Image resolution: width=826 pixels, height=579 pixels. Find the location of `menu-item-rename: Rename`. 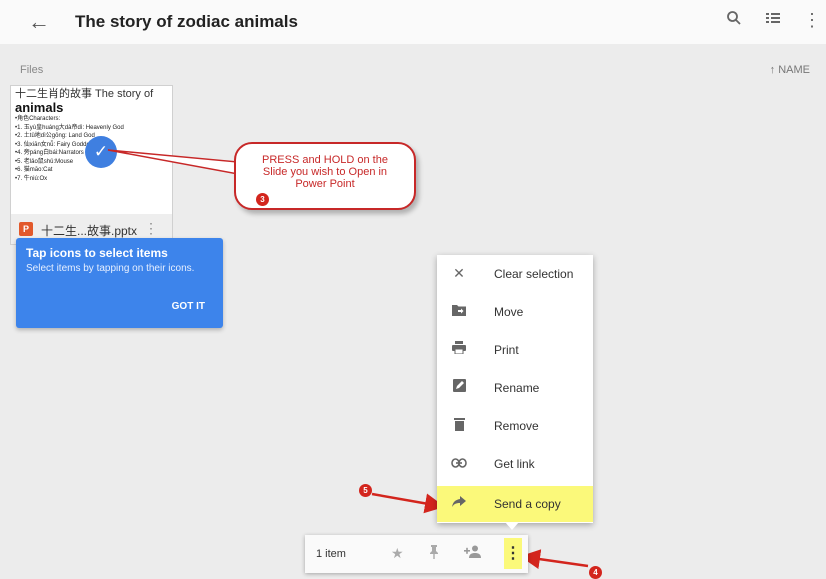

menu-item-rename: Rename is located at coordinates (515, 388).